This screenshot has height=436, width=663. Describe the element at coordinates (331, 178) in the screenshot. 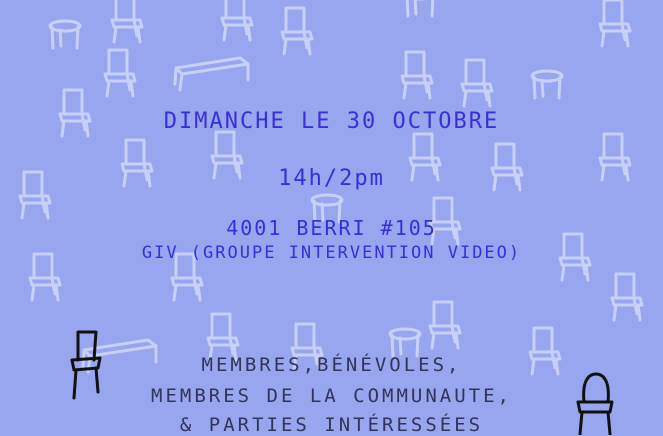

I see `event-time: 14h/2pm` at that location.